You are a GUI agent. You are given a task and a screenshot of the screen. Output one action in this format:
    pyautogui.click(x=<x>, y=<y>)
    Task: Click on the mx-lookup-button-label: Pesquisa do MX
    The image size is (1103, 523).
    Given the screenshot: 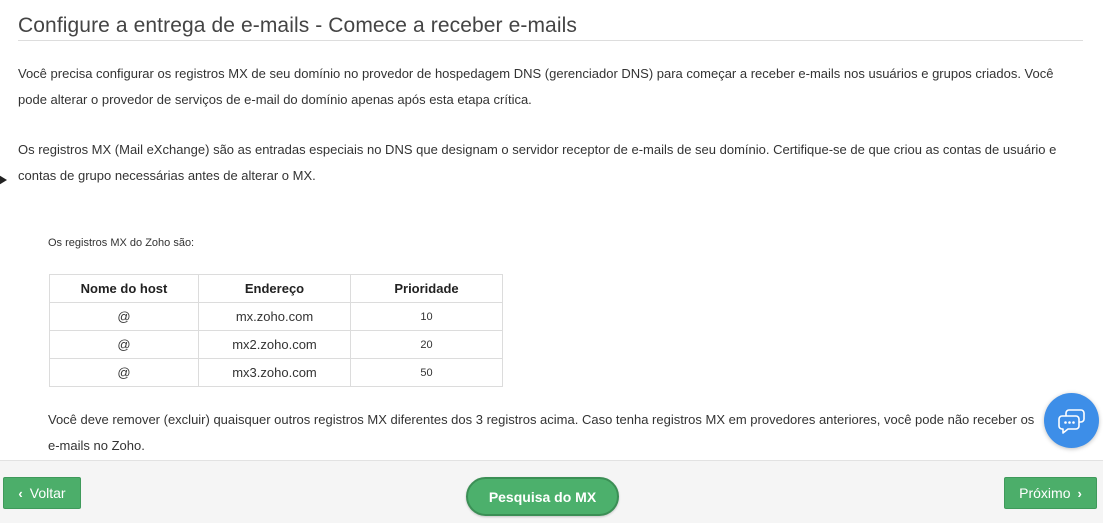 What is the action you would take?
    pyautogui.click(x=542, y=496)
    